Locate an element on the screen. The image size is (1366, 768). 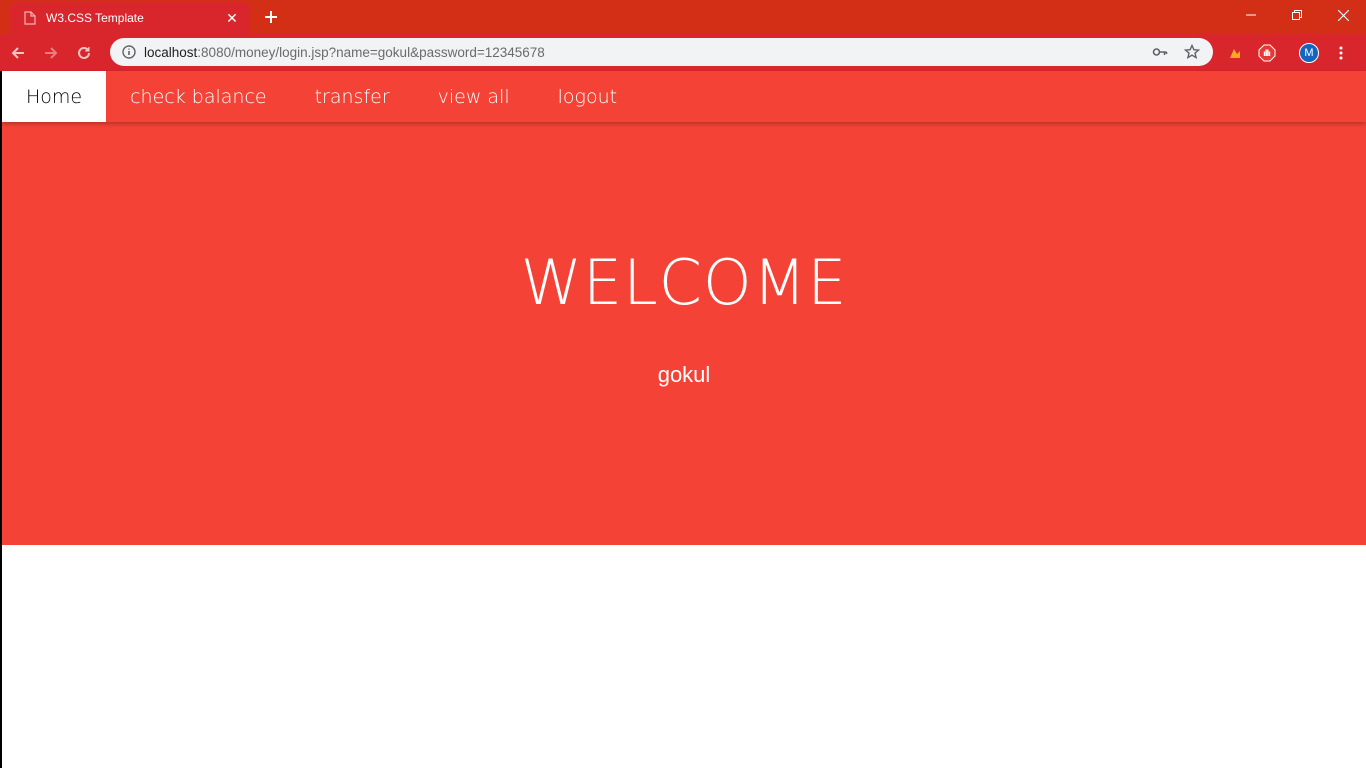
page-icon is located at coordinates (30, 18).